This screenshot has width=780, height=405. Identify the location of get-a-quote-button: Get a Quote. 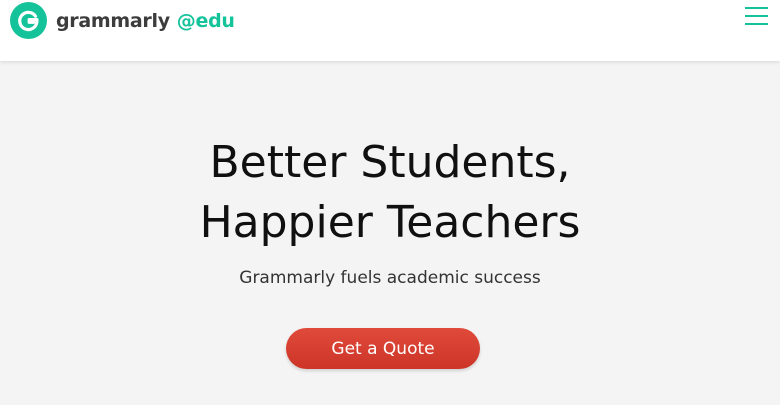
(383, 348).